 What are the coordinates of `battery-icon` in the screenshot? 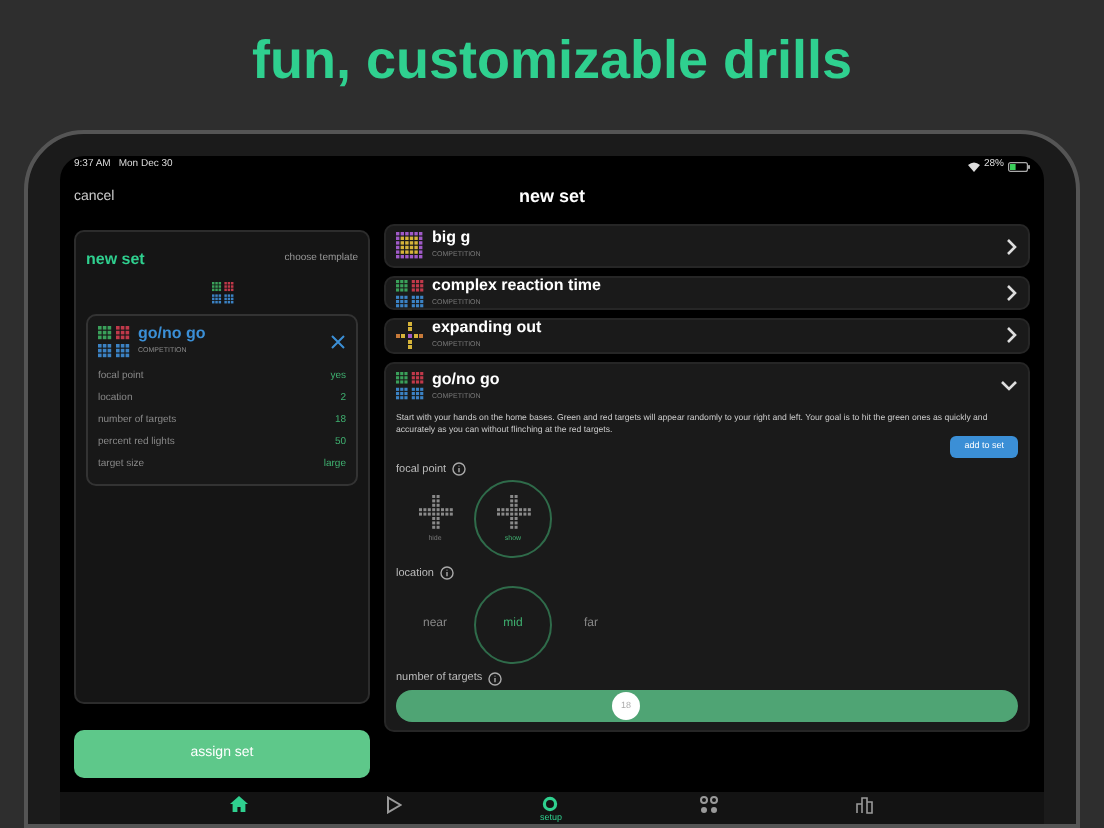 It's located at (1019, 166).